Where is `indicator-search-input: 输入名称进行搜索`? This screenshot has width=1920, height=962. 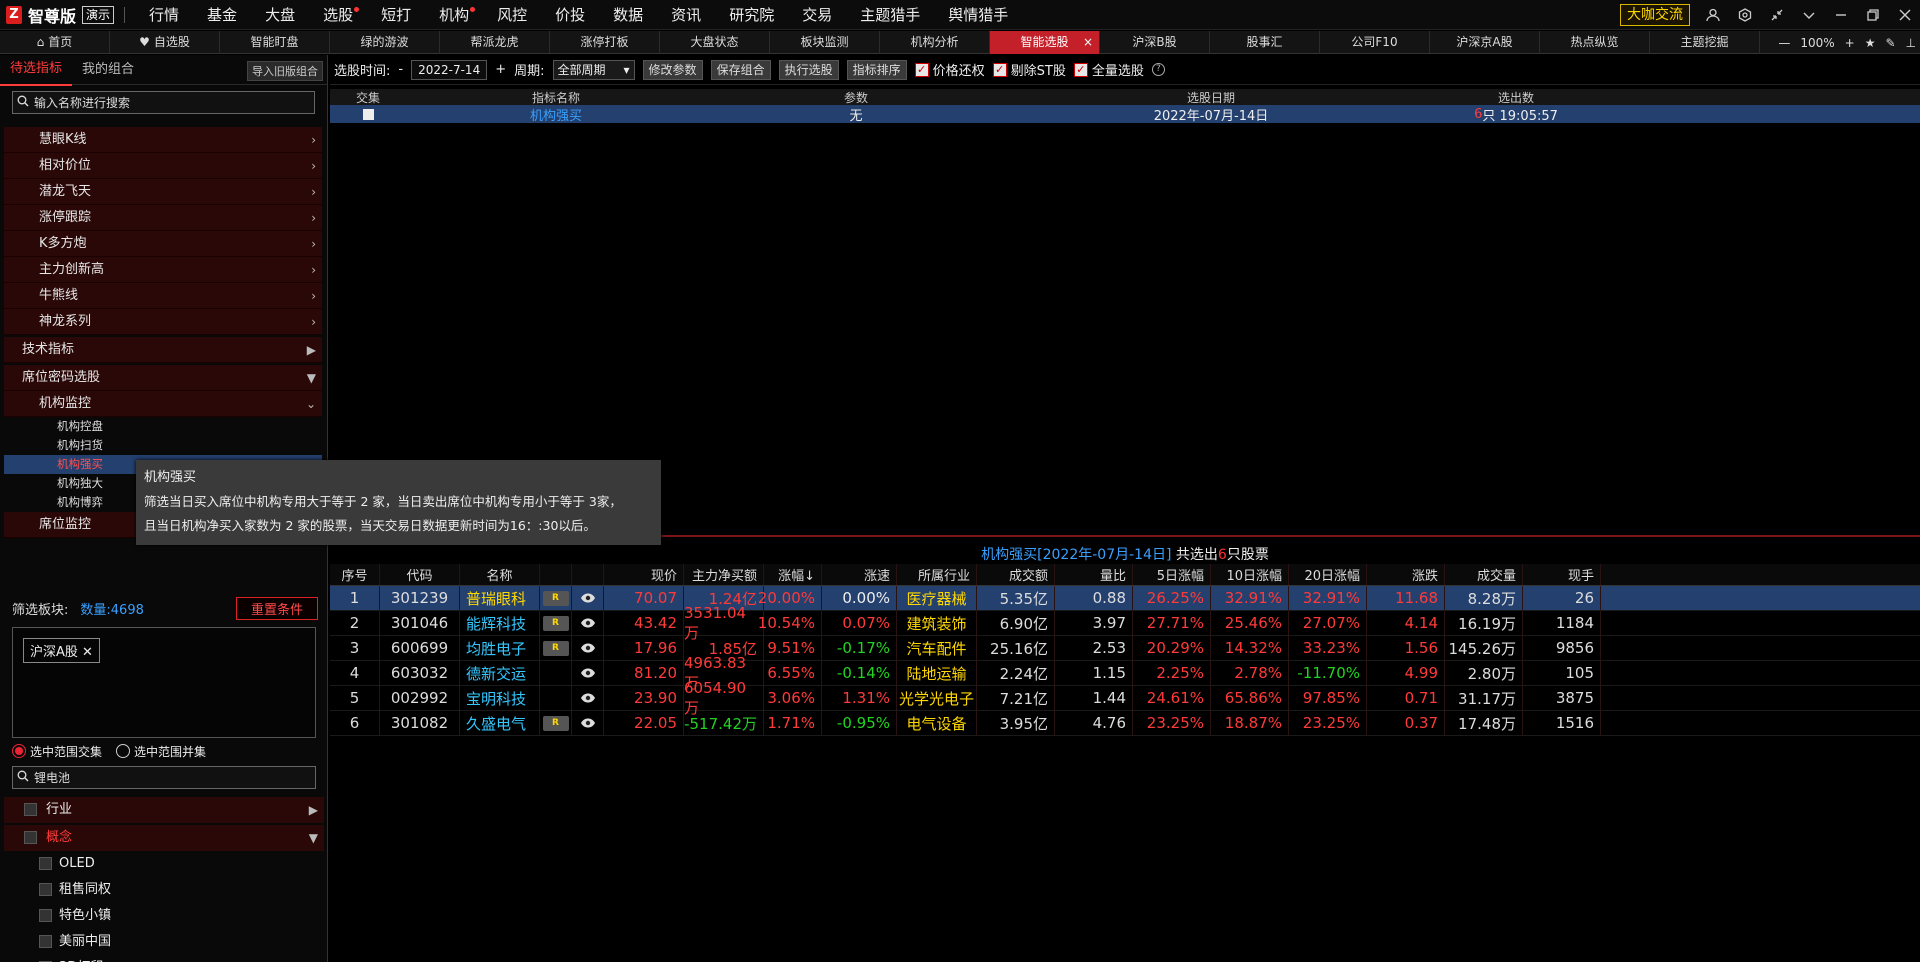
indicator-search-input: 输入名称进行搜索 is located at coordinates (163, 102).